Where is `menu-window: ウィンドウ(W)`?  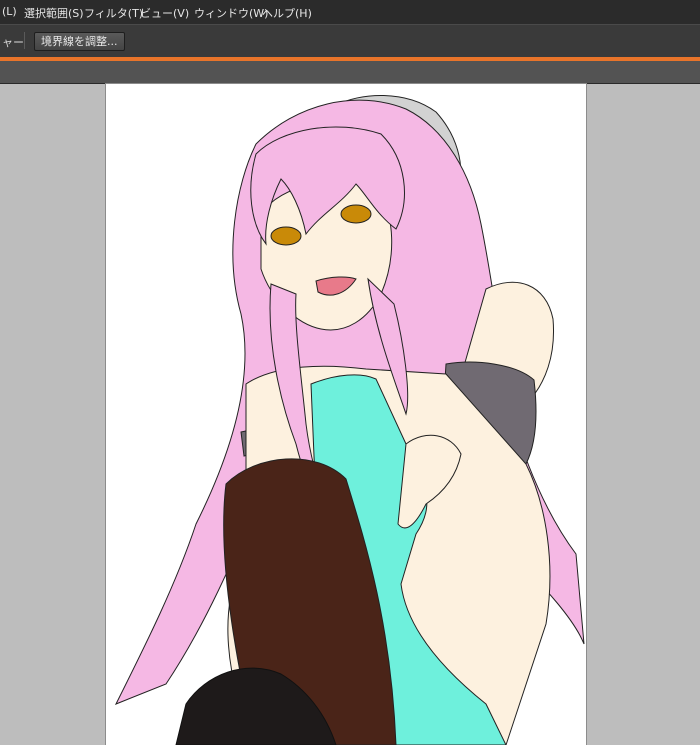
menu-window: ウィンドウ(W) is located at coordinates (231, 13).